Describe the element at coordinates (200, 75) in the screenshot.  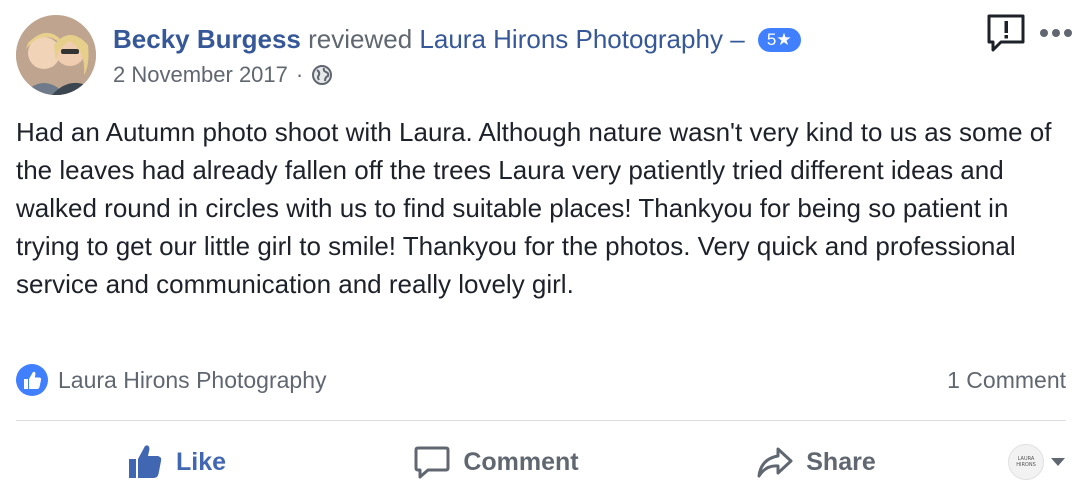
I see `review-date-link: 2 November 2017` at that location.